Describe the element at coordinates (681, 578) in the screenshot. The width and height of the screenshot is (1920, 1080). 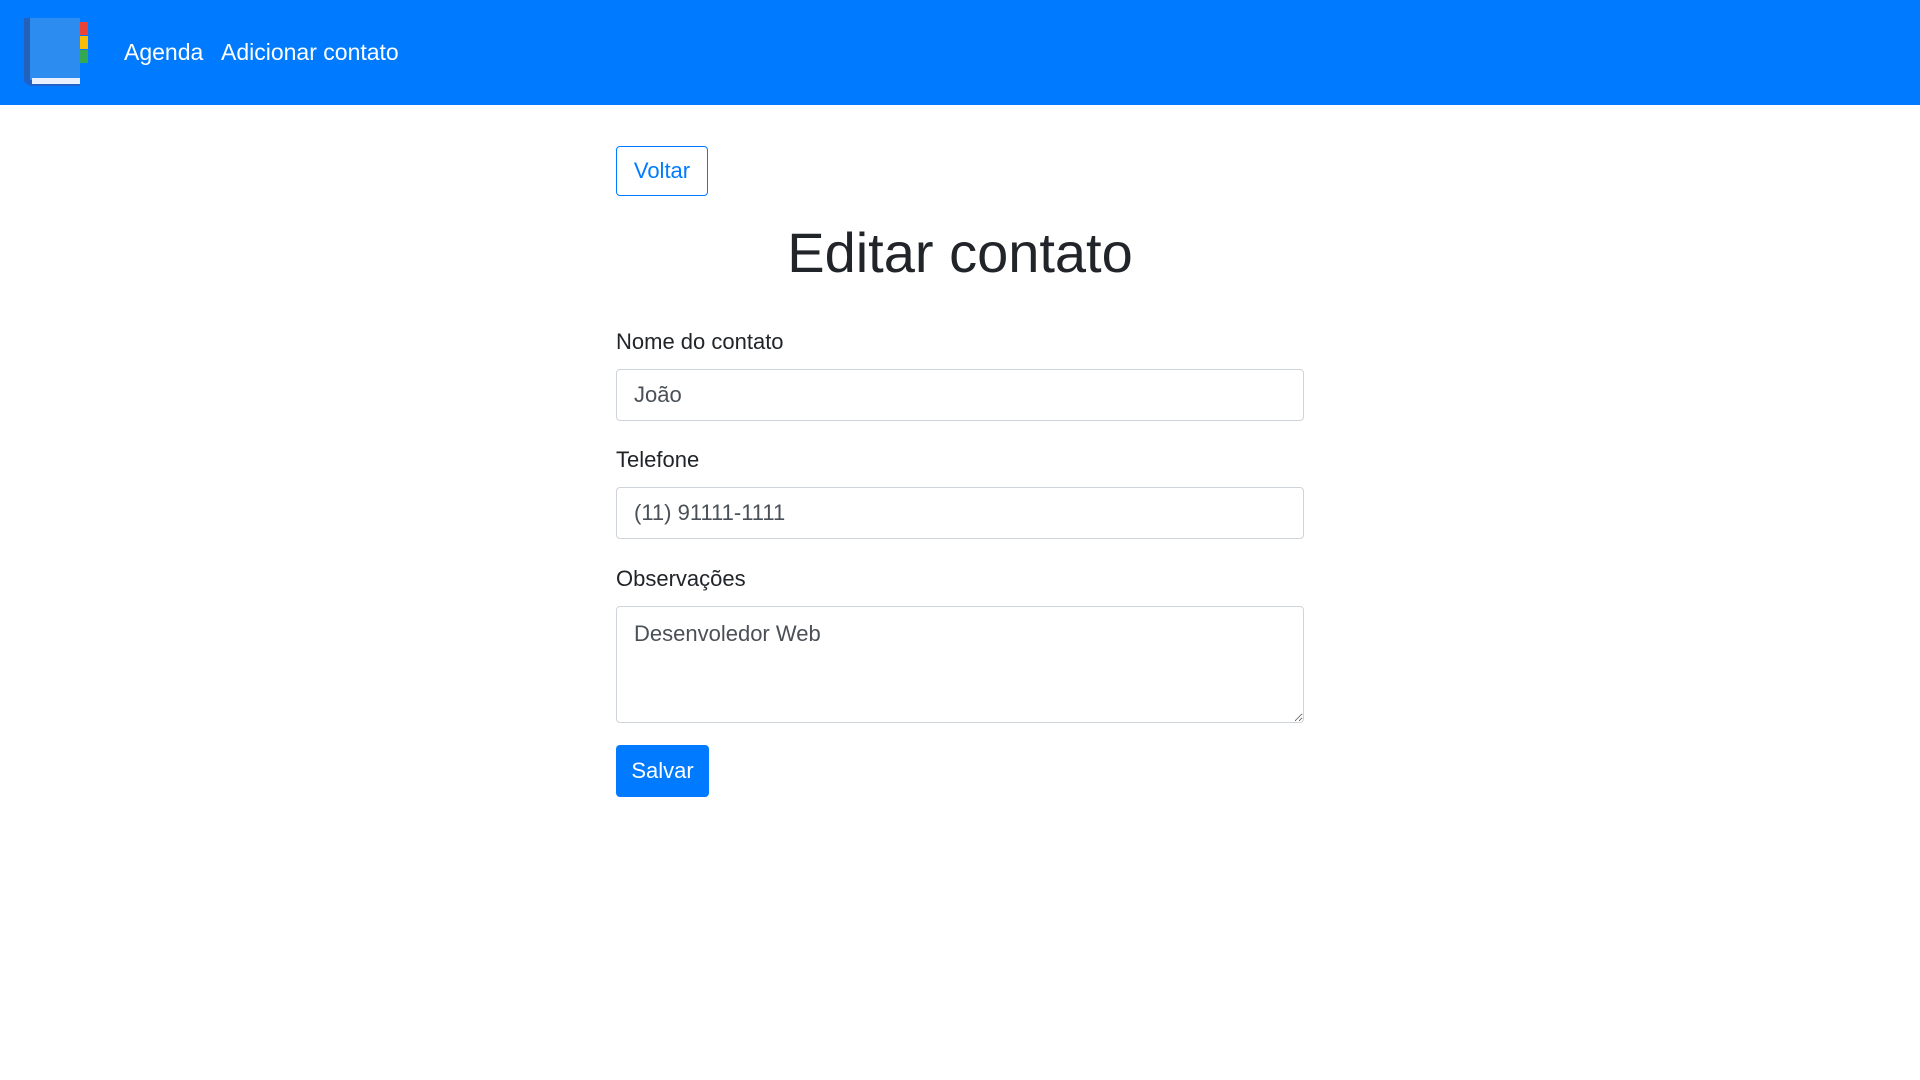
I see `notes-label: Observações` at that location.